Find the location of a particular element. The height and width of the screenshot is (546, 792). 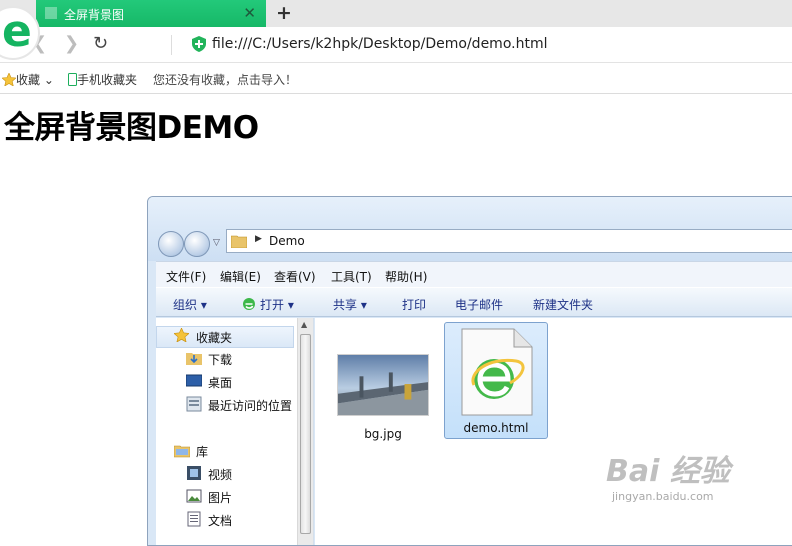

cmd-new-folder: 新建文件夹 is located at coordinates (563, 305).